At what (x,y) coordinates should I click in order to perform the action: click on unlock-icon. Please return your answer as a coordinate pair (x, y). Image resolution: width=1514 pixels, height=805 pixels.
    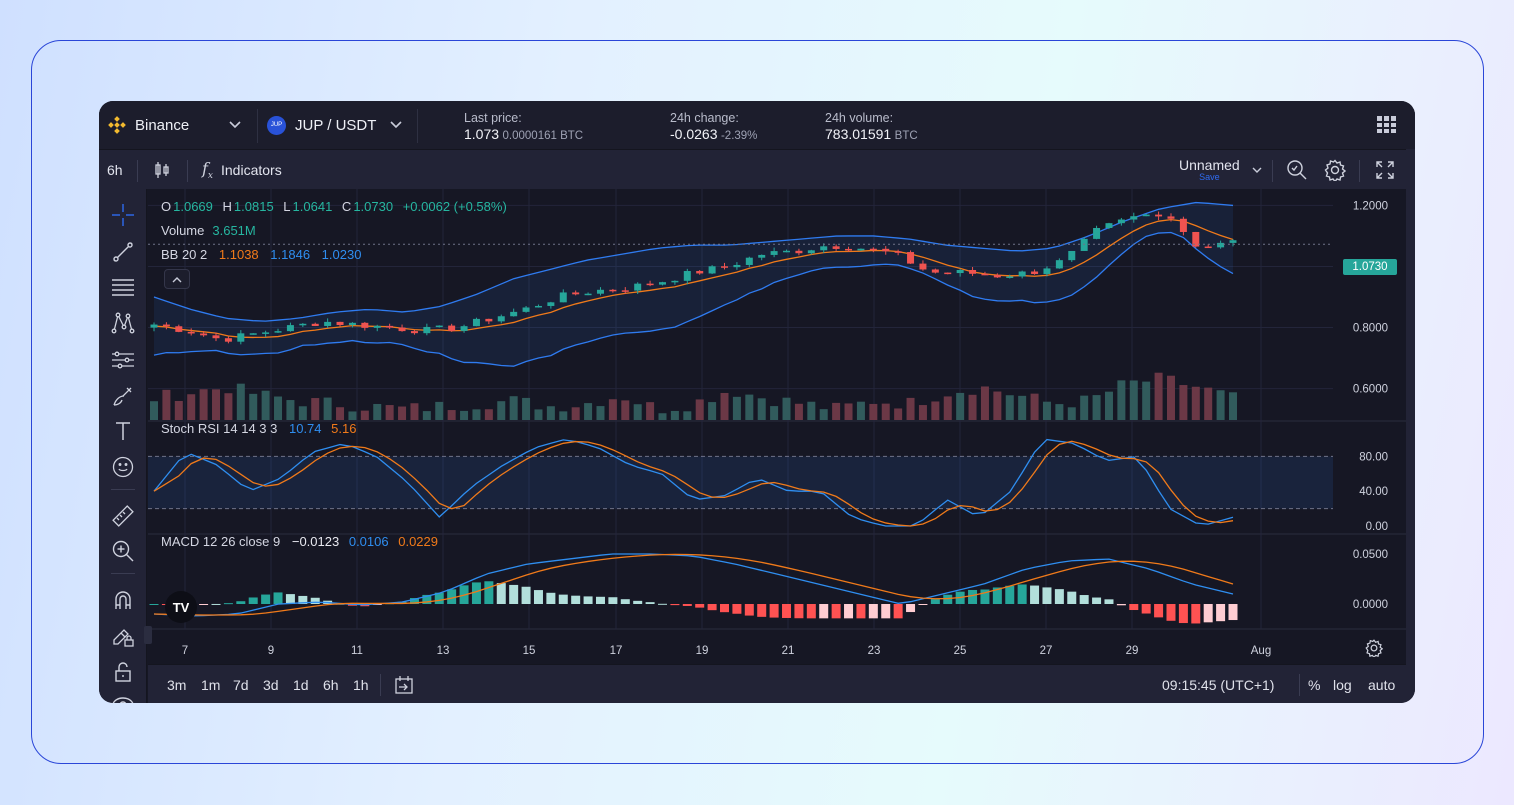
    Looking at the image, I should click on (123, 672).